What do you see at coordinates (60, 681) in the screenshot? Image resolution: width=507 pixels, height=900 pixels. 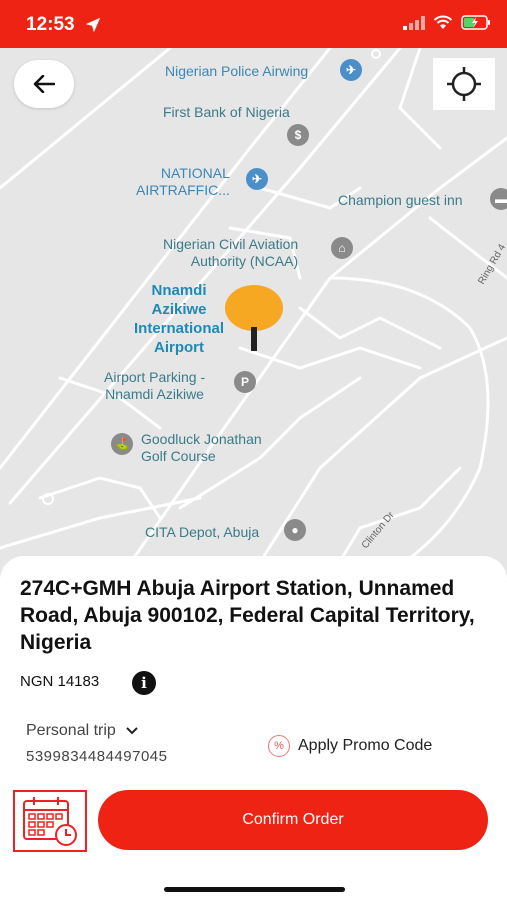 I see `fare-price: NGN 14183` at bounding box center [60, 681].